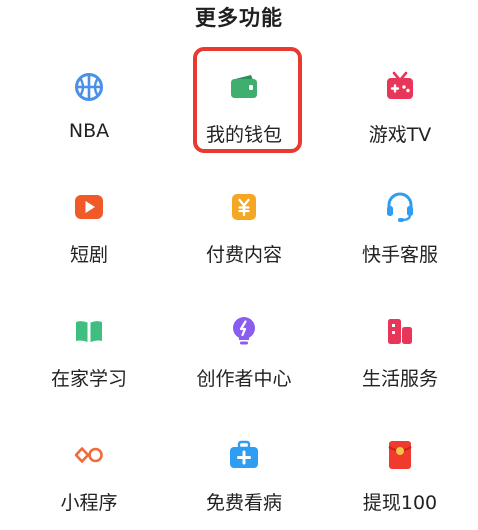  Describe the element at coordinates (243, 255) in the screenshot. I see `feature-label: 付费内容` at that location.